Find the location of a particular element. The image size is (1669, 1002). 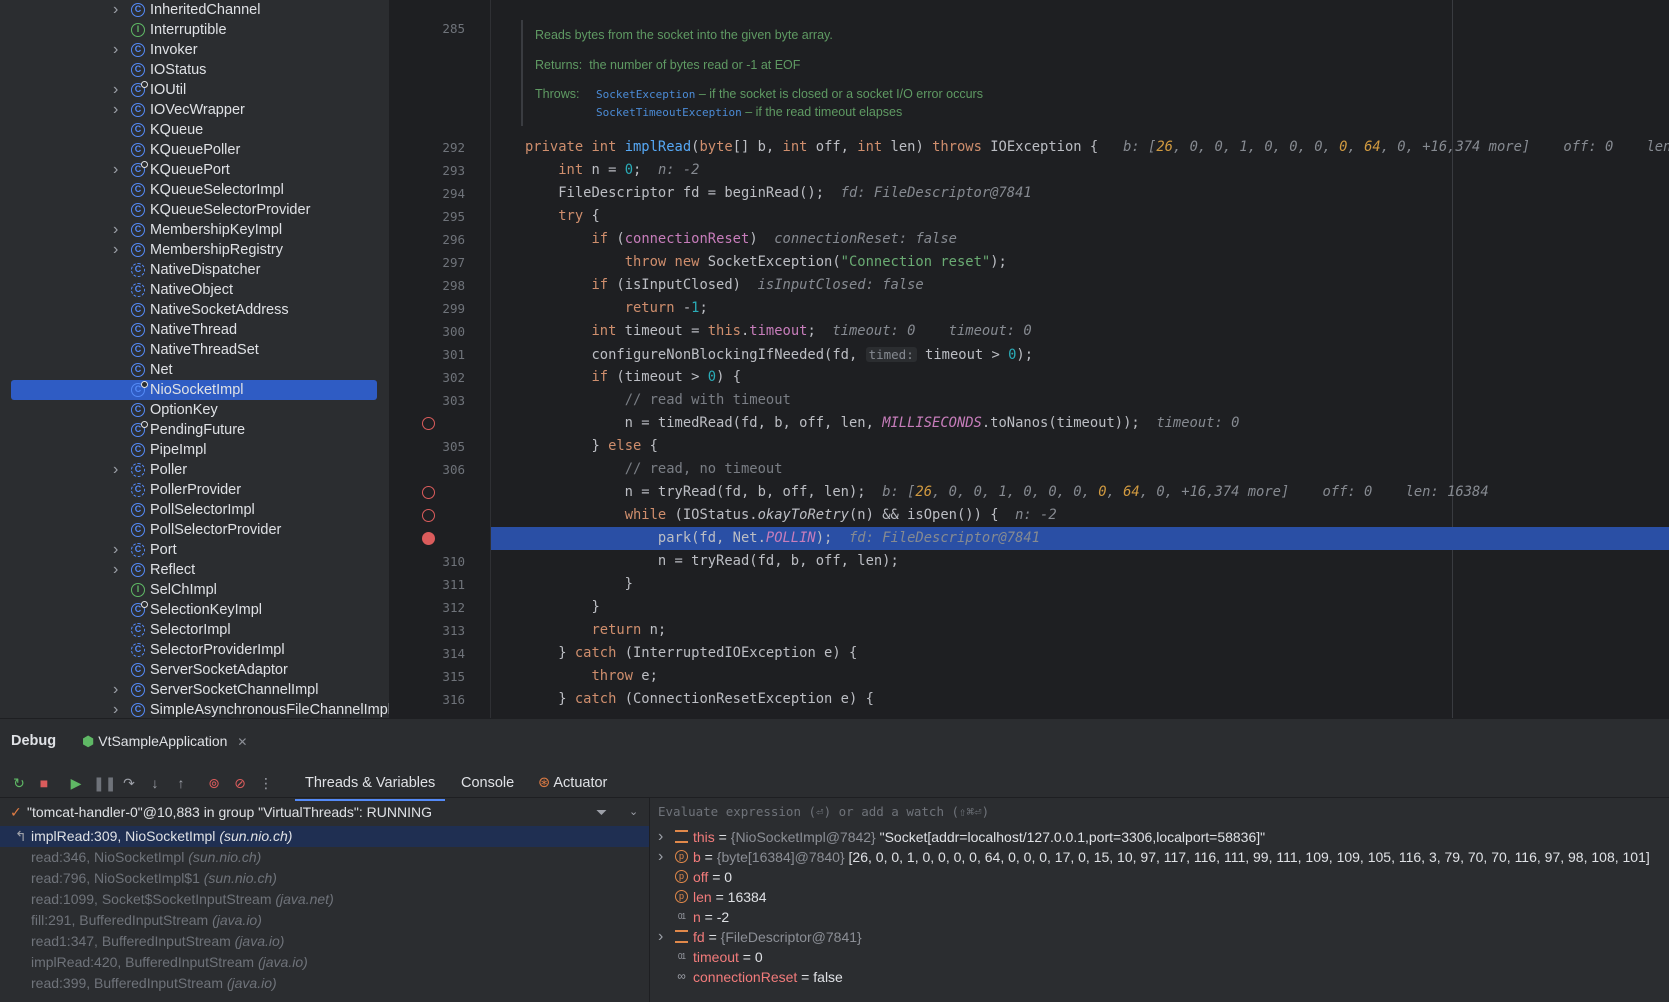

more-icon: ⋮ is located at coordinates (266, 783).